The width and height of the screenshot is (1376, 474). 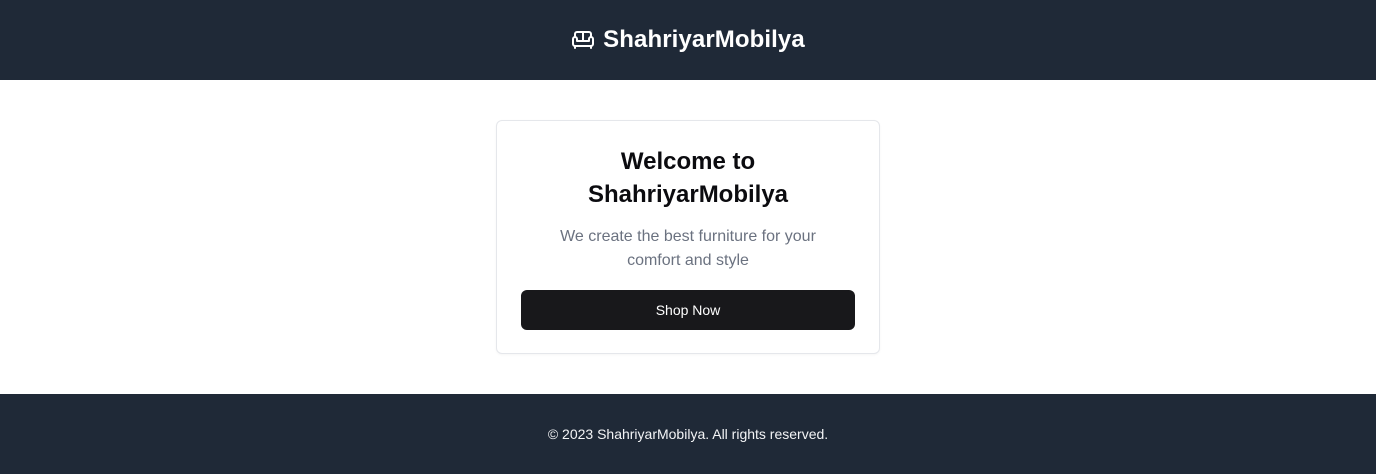 I want to click on sofa-icon, so click(x=583, y=40).